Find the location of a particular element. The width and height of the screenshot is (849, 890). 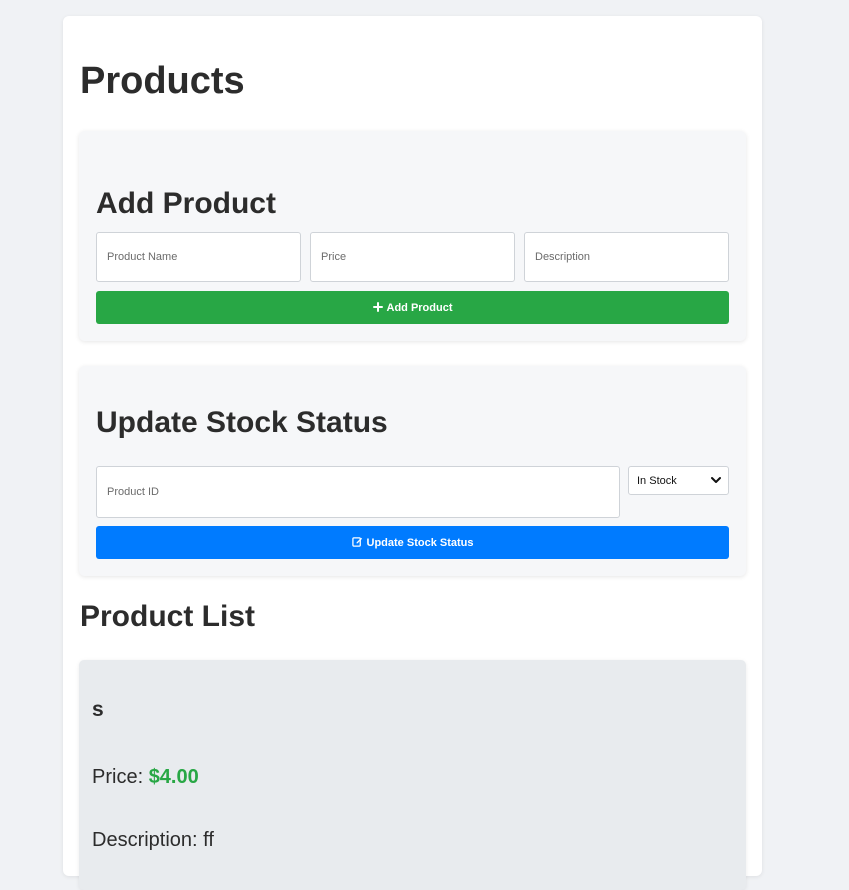

update-stock-button: Update Stock Status is located at coordinates (412, 542).